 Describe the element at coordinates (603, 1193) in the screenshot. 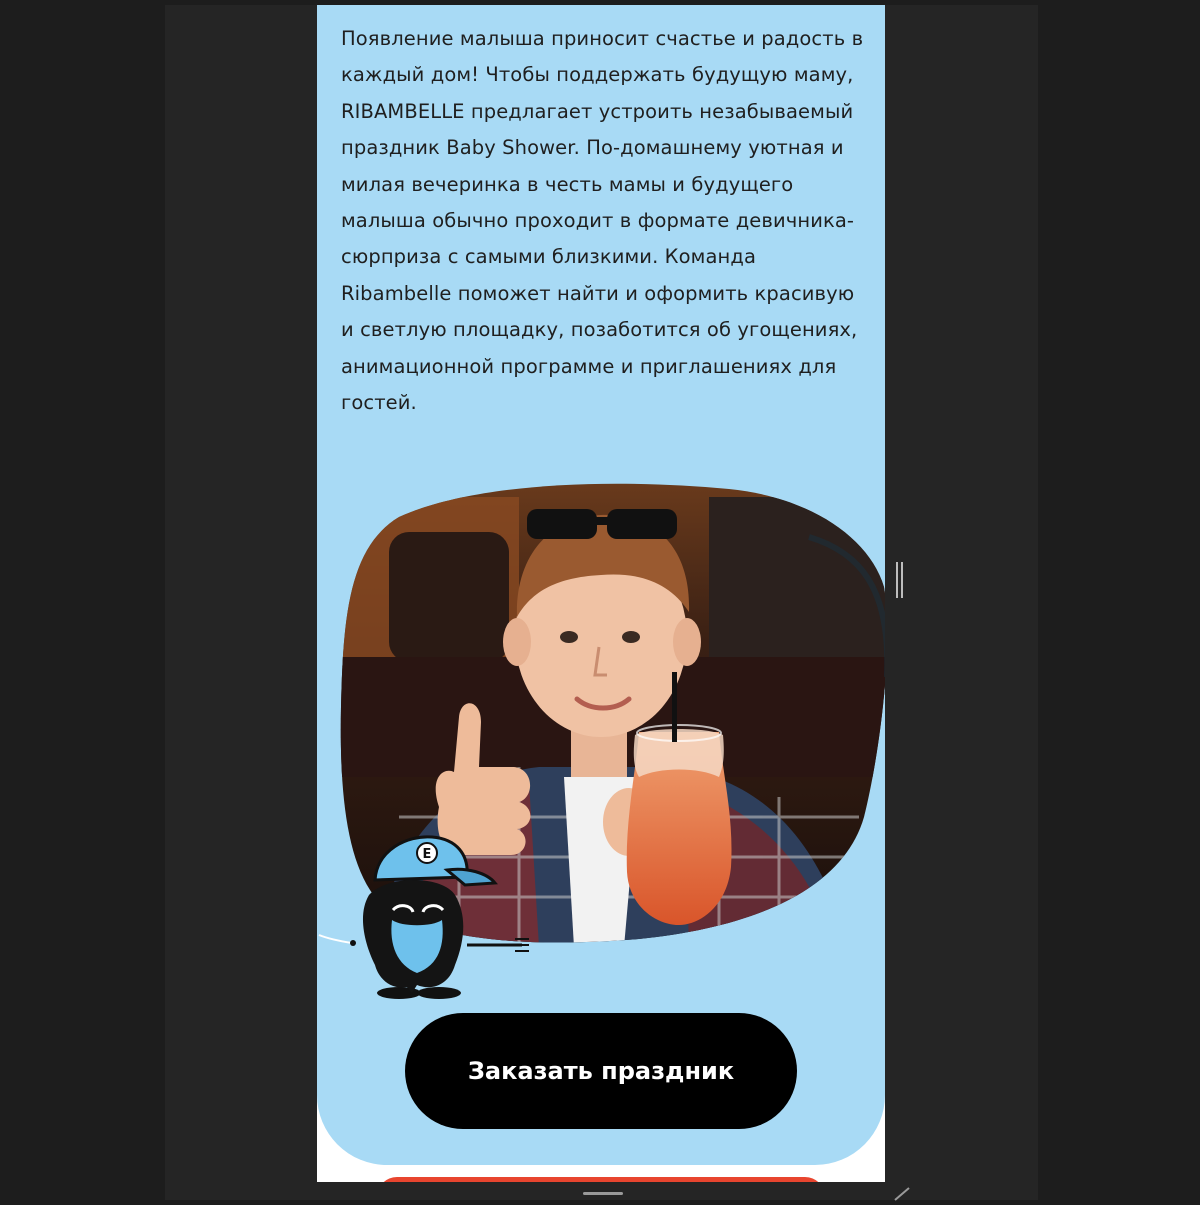

I see `home-indicator` at that location.